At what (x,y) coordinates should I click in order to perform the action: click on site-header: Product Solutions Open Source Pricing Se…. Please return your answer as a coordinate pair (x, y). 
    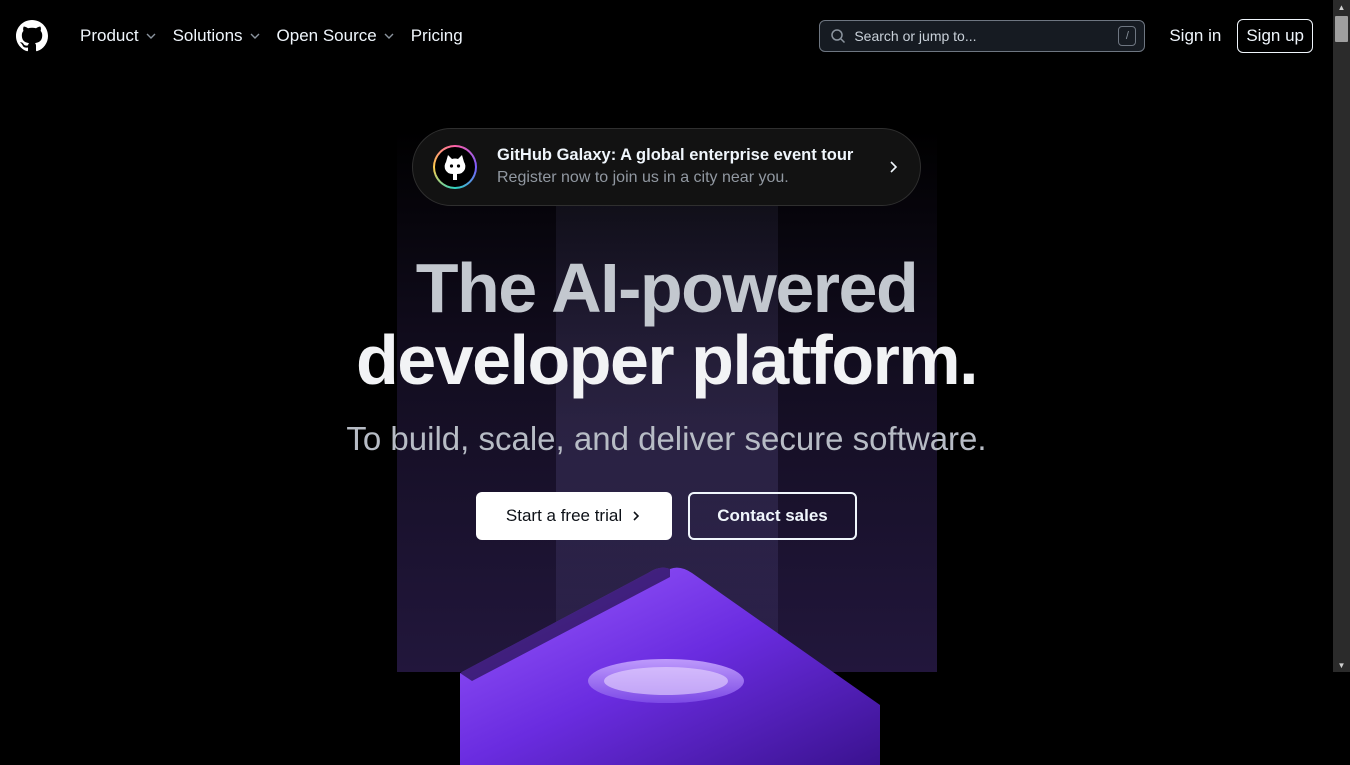
    Looking at the image, I should click on (666, 36).